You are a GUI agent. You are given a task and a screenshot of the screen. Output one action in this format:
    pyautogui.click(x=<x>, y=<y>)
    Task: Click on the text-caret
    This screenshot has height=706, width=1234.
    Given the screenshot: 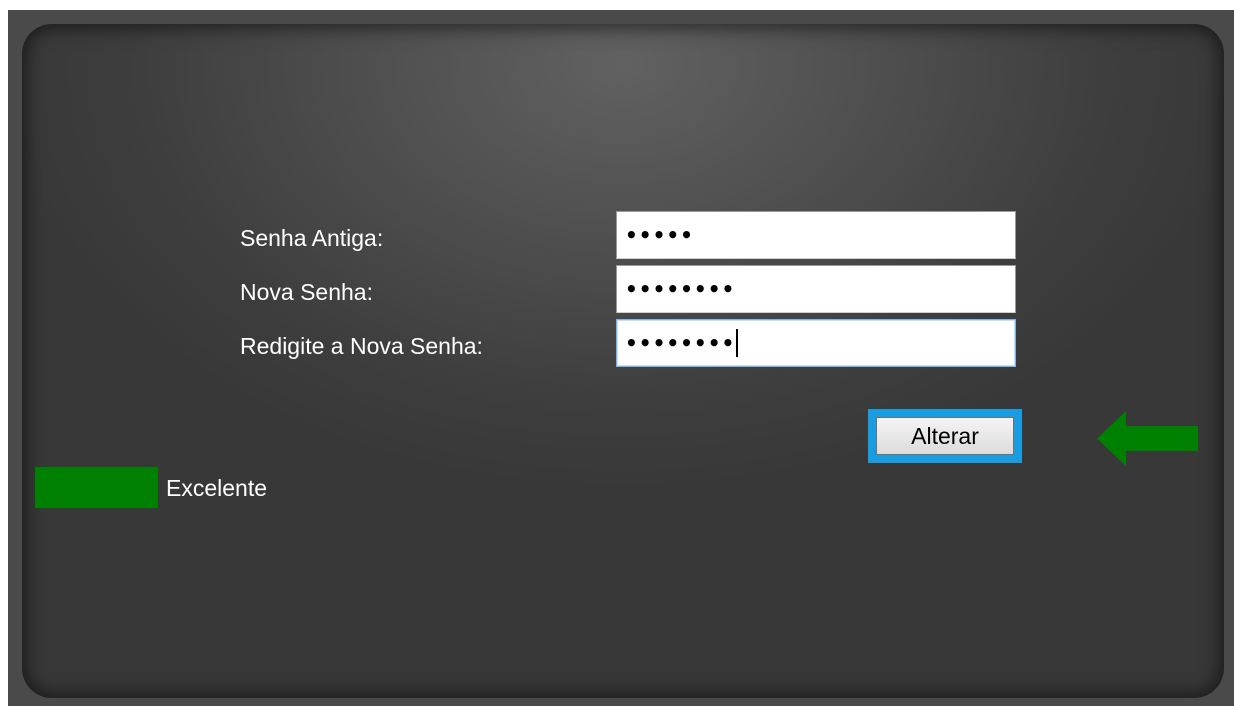 What is the action you would take?
    pyautogui.click(x=737, y=343)
    